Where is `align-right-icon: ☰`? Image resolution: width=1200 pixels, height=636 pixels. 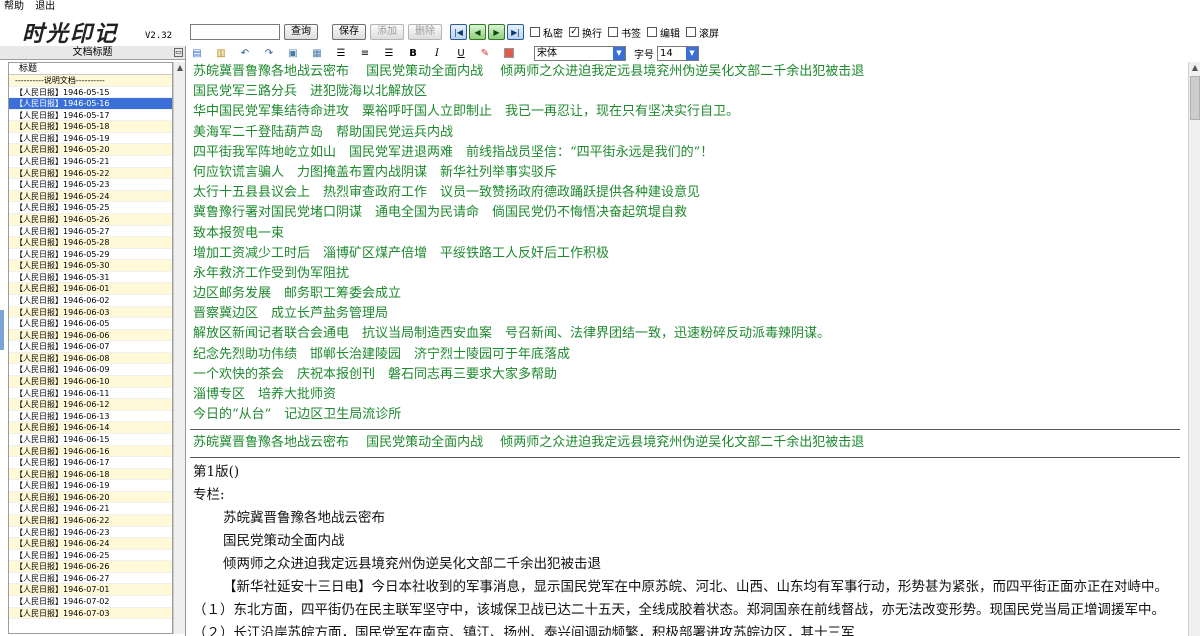 align-right-icon: ☰ is located at coordinates (389, 53).